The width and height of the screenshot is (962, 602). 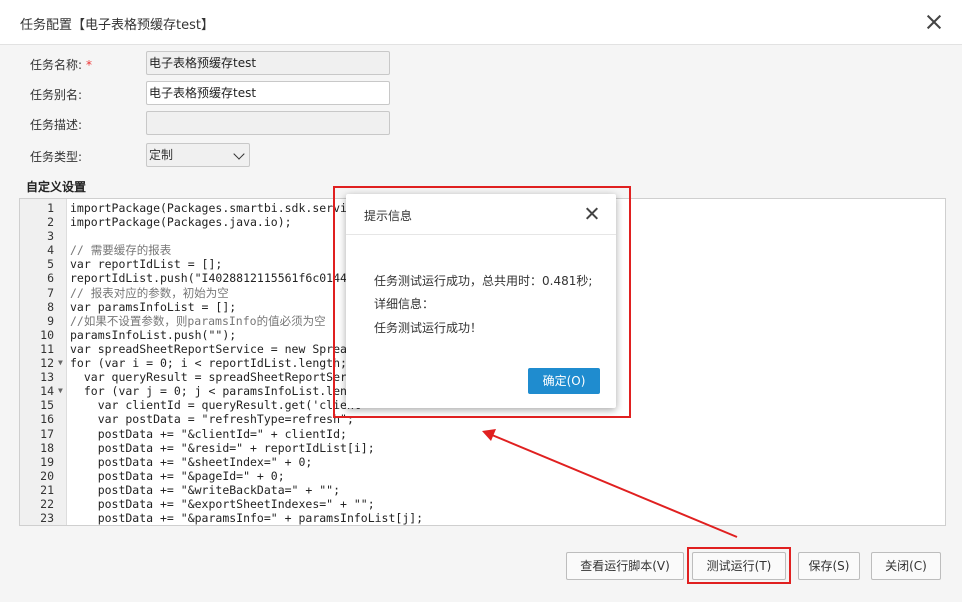 What do you see at coordinates (610, 483) in the screenshot?
I see `annotation-arrow` at bounding box center [610, 483].